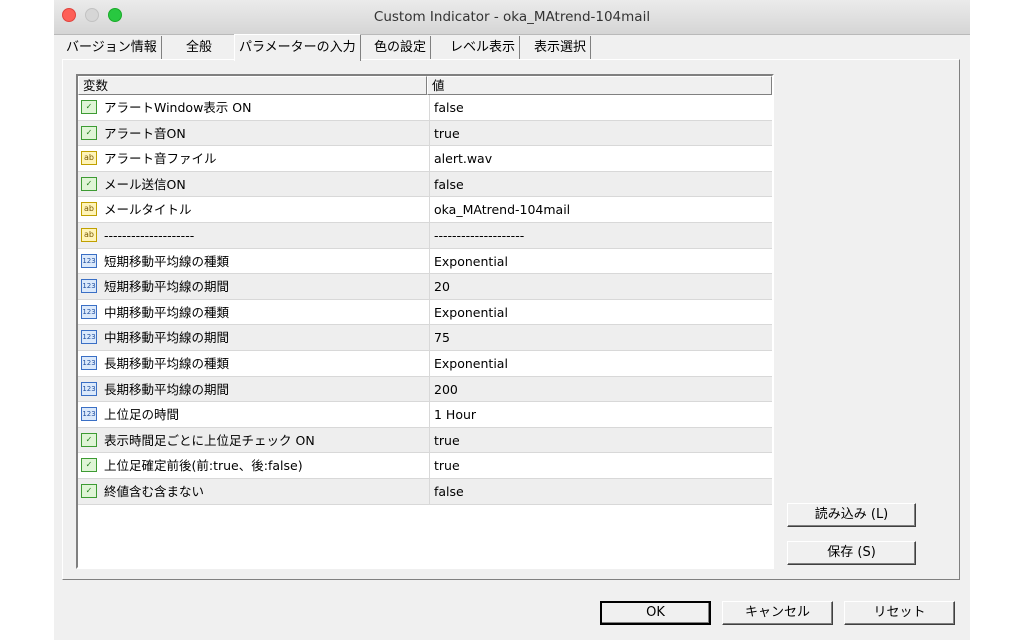 This screenshot has height=640, width=1024. Describe the element at coordinates (145, 133) in the screenshot. I see `parameter-name: アラート音ON` at that location.